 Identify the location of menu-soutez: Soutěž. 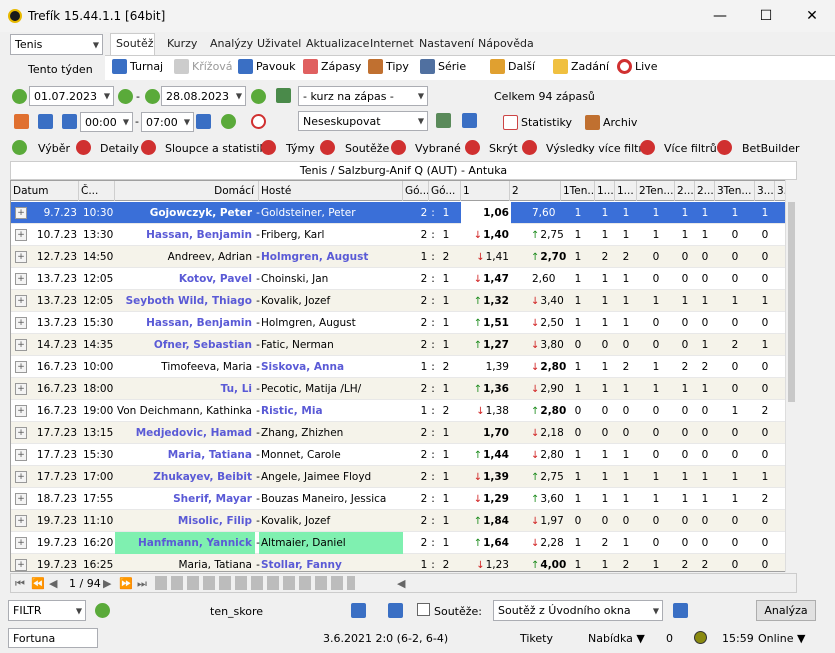
(135, 43).